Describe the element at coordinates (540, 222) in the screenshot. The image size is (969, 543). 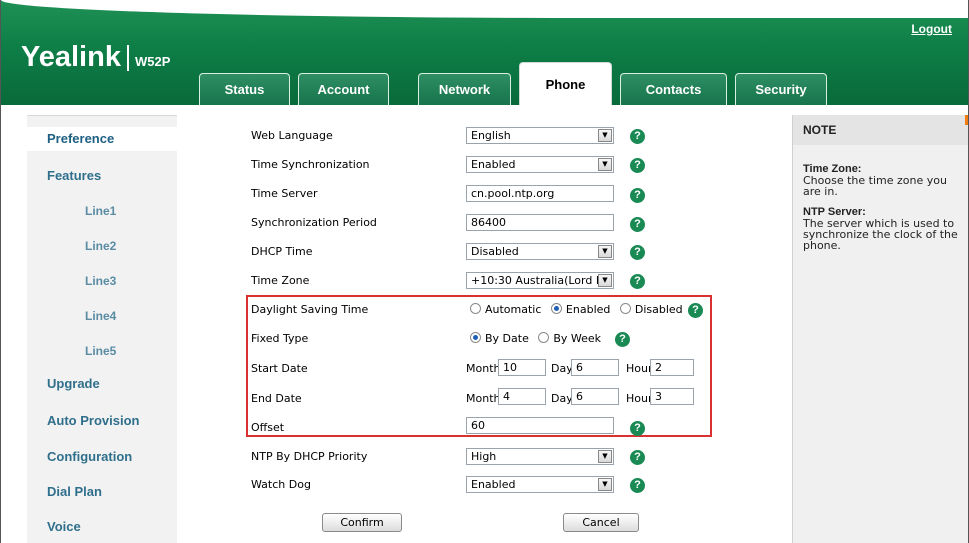
I see `sync-period-input: 86400` at that location.